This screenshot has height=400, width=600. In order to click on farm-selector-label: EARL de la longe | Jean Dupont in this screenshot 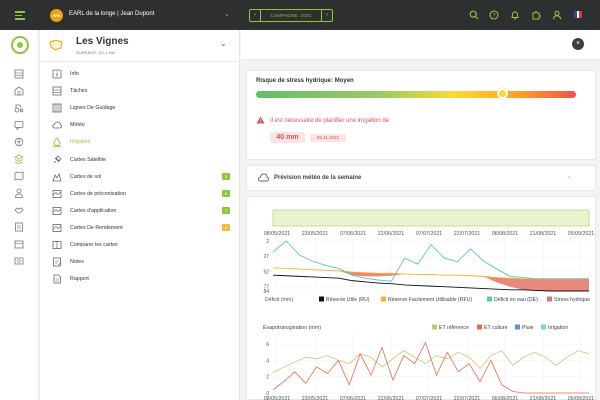, I will do `click(111, 14)`.